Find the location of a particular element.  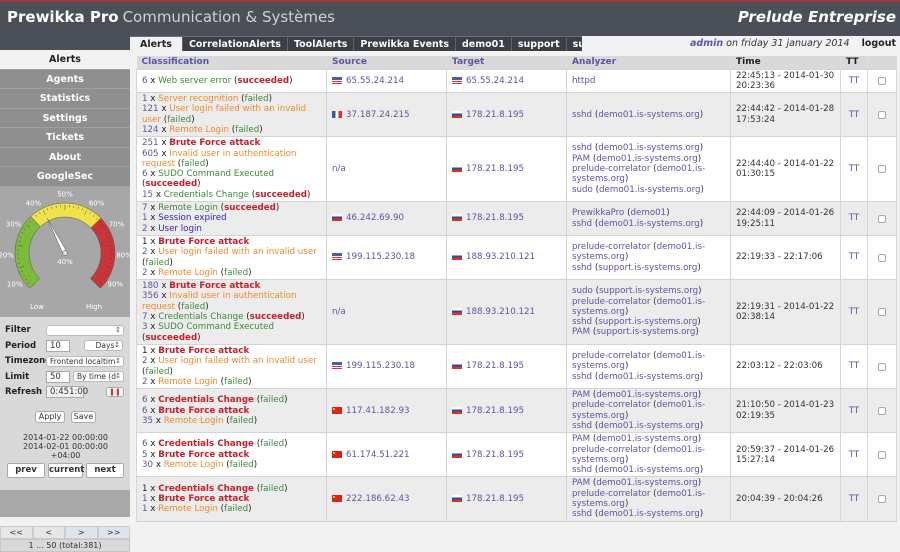

current-period-button: current is located at coordinates (65, 470).